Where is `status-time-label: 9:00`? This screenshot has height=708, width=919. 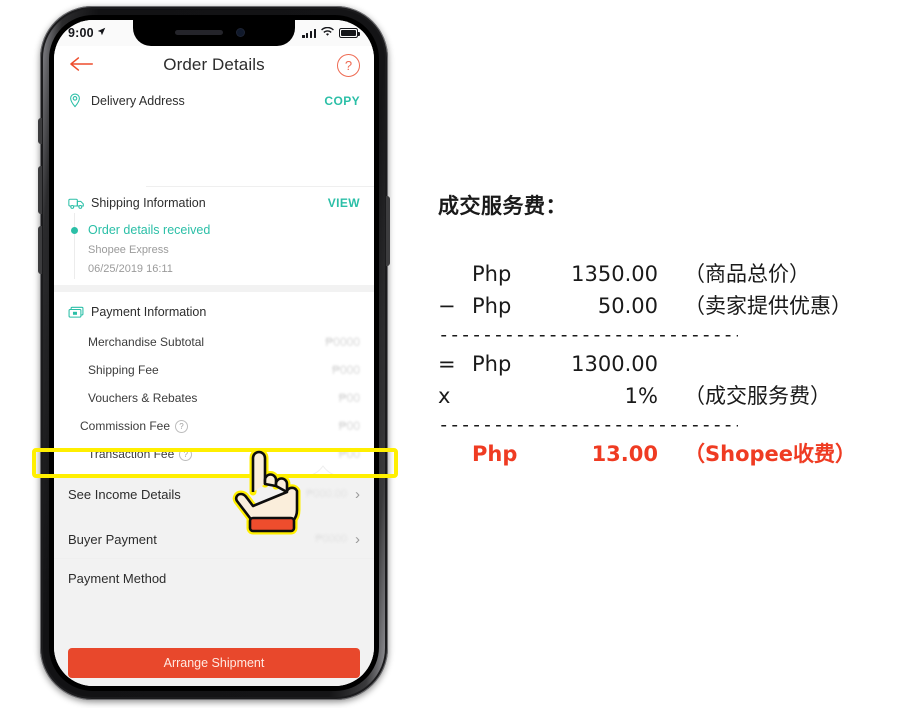
status-time-label: 9:00 is located at coordinates (81, 33).